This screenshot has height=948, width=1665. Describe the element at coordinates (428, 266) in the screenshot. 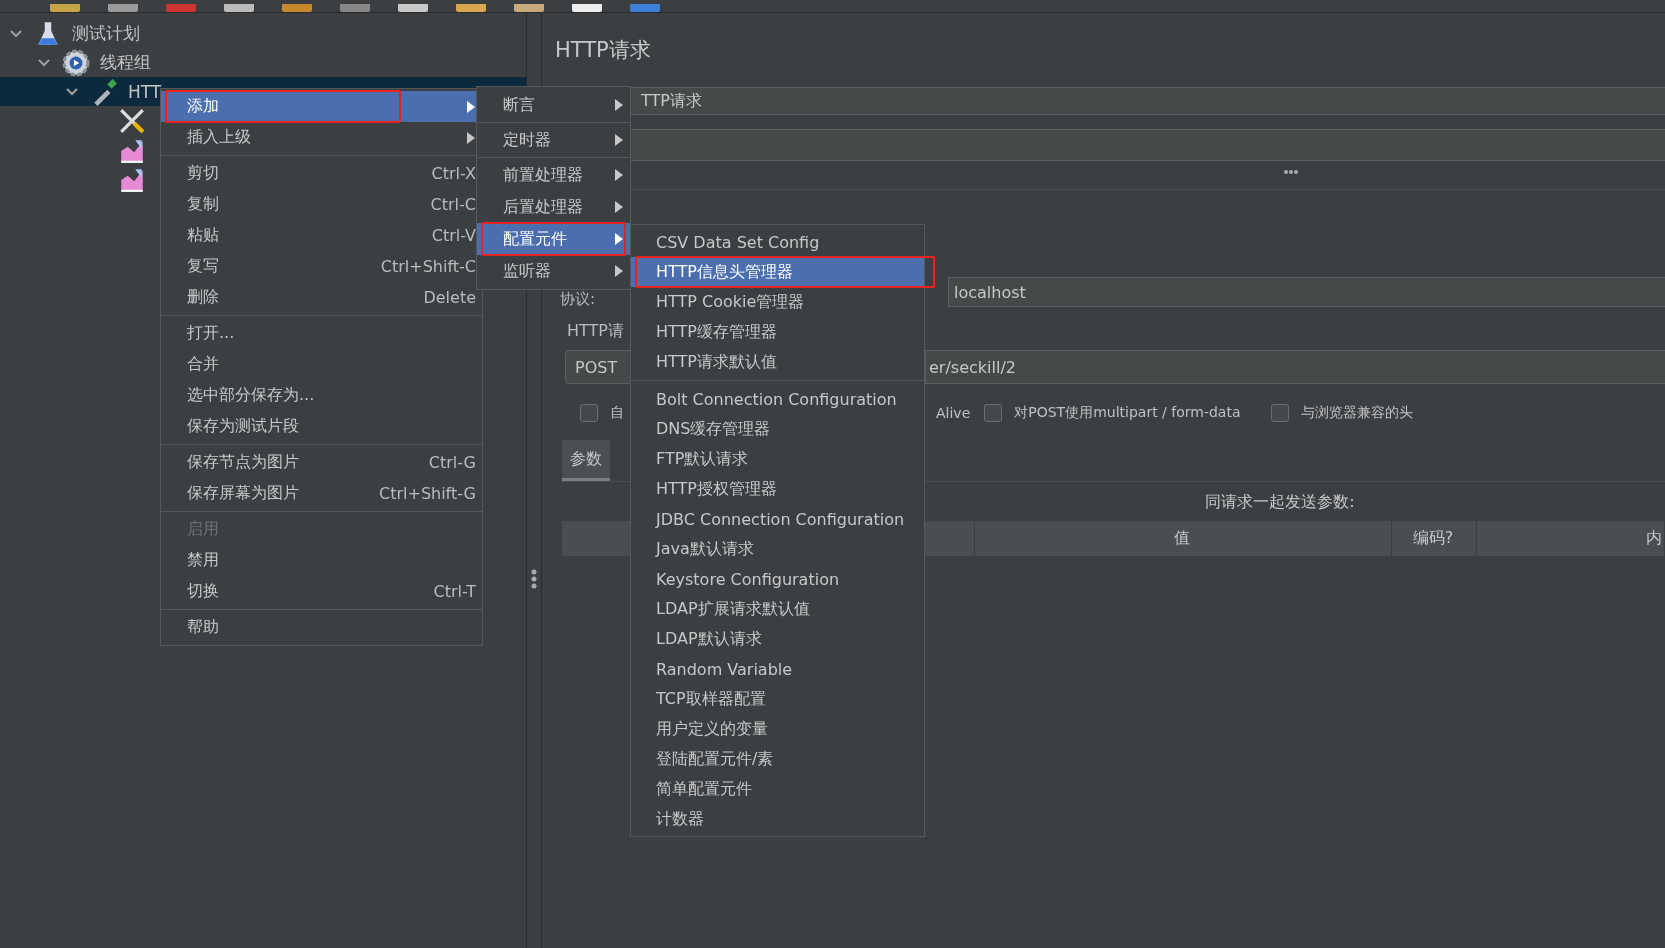

I see `shortcut-label: Ctrl+Shift-C` at that location.